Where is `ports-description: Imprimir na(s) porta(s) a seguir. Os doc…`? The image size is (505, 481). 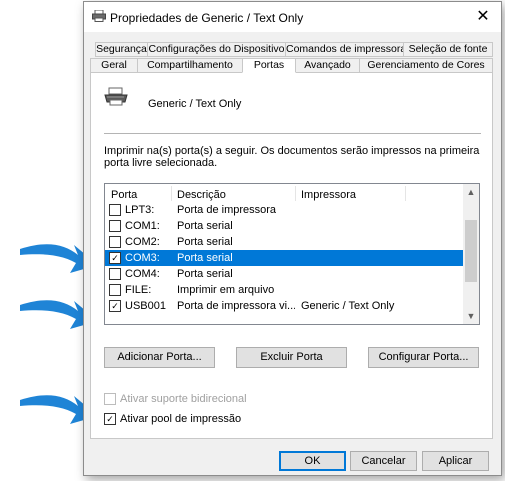 ports-description: Imprimir na(s) porta(s) a seguir. Os doc… is located at coordinates (292, 157).